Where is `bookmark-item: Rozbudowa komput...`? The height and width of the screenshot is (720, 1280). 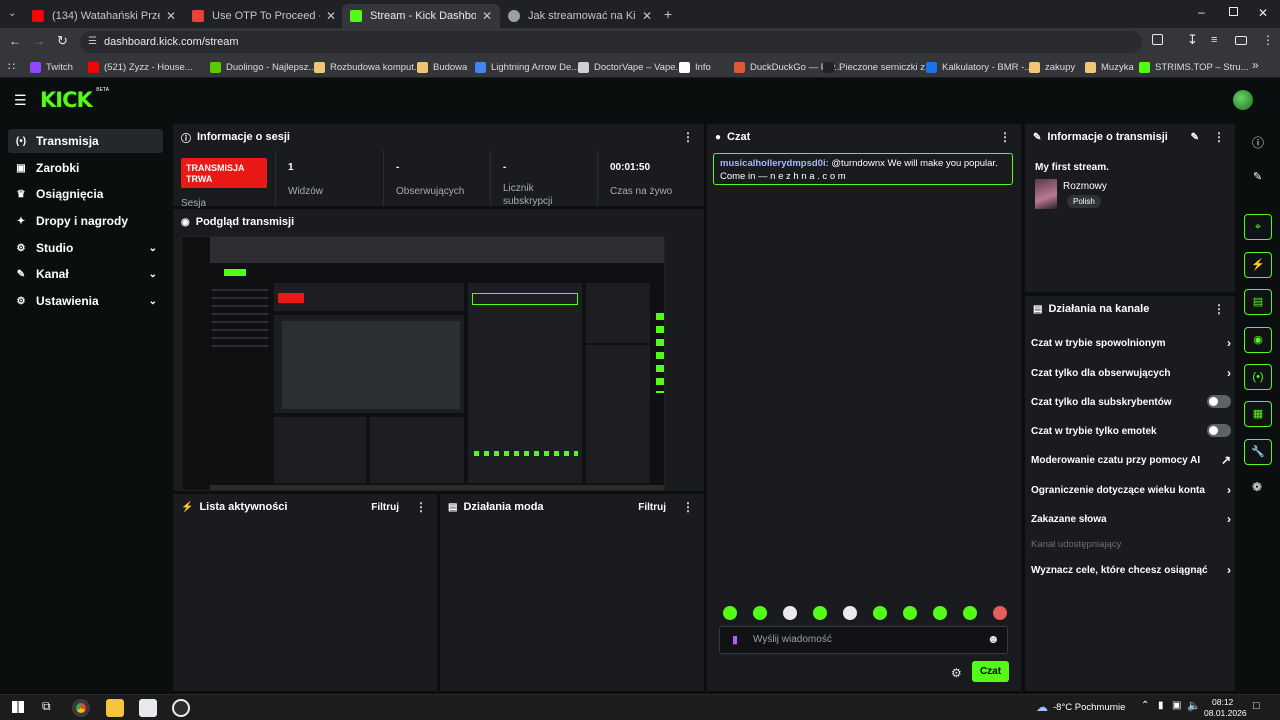
bookmark-item: Rozbudowa komput... is located at coordinates (368, 67).